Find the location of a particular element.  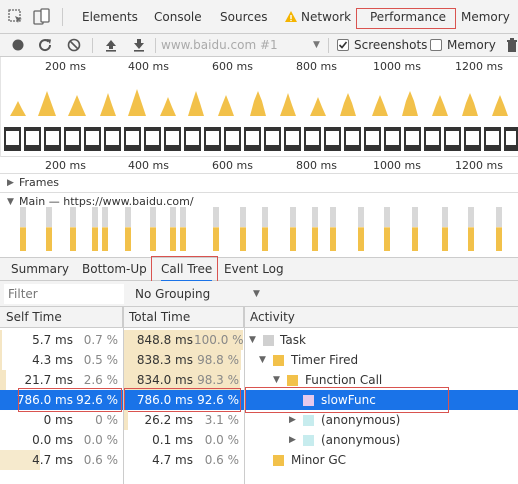

column-header-activity: Activity is located at coordinates (381, 317).